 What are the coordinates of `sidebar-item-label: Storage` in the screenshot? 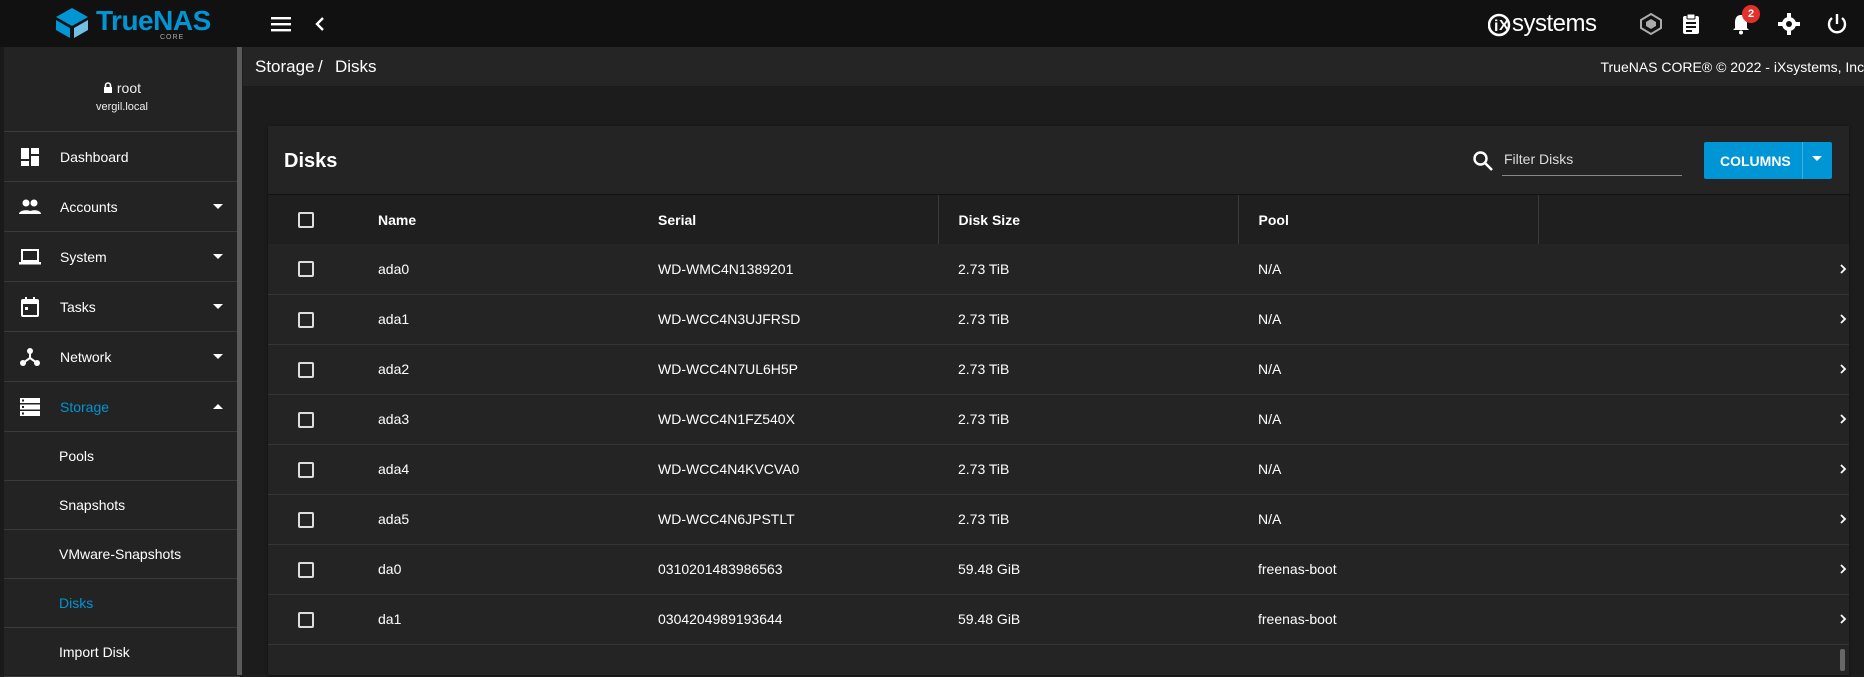 It's located at (85, 406).